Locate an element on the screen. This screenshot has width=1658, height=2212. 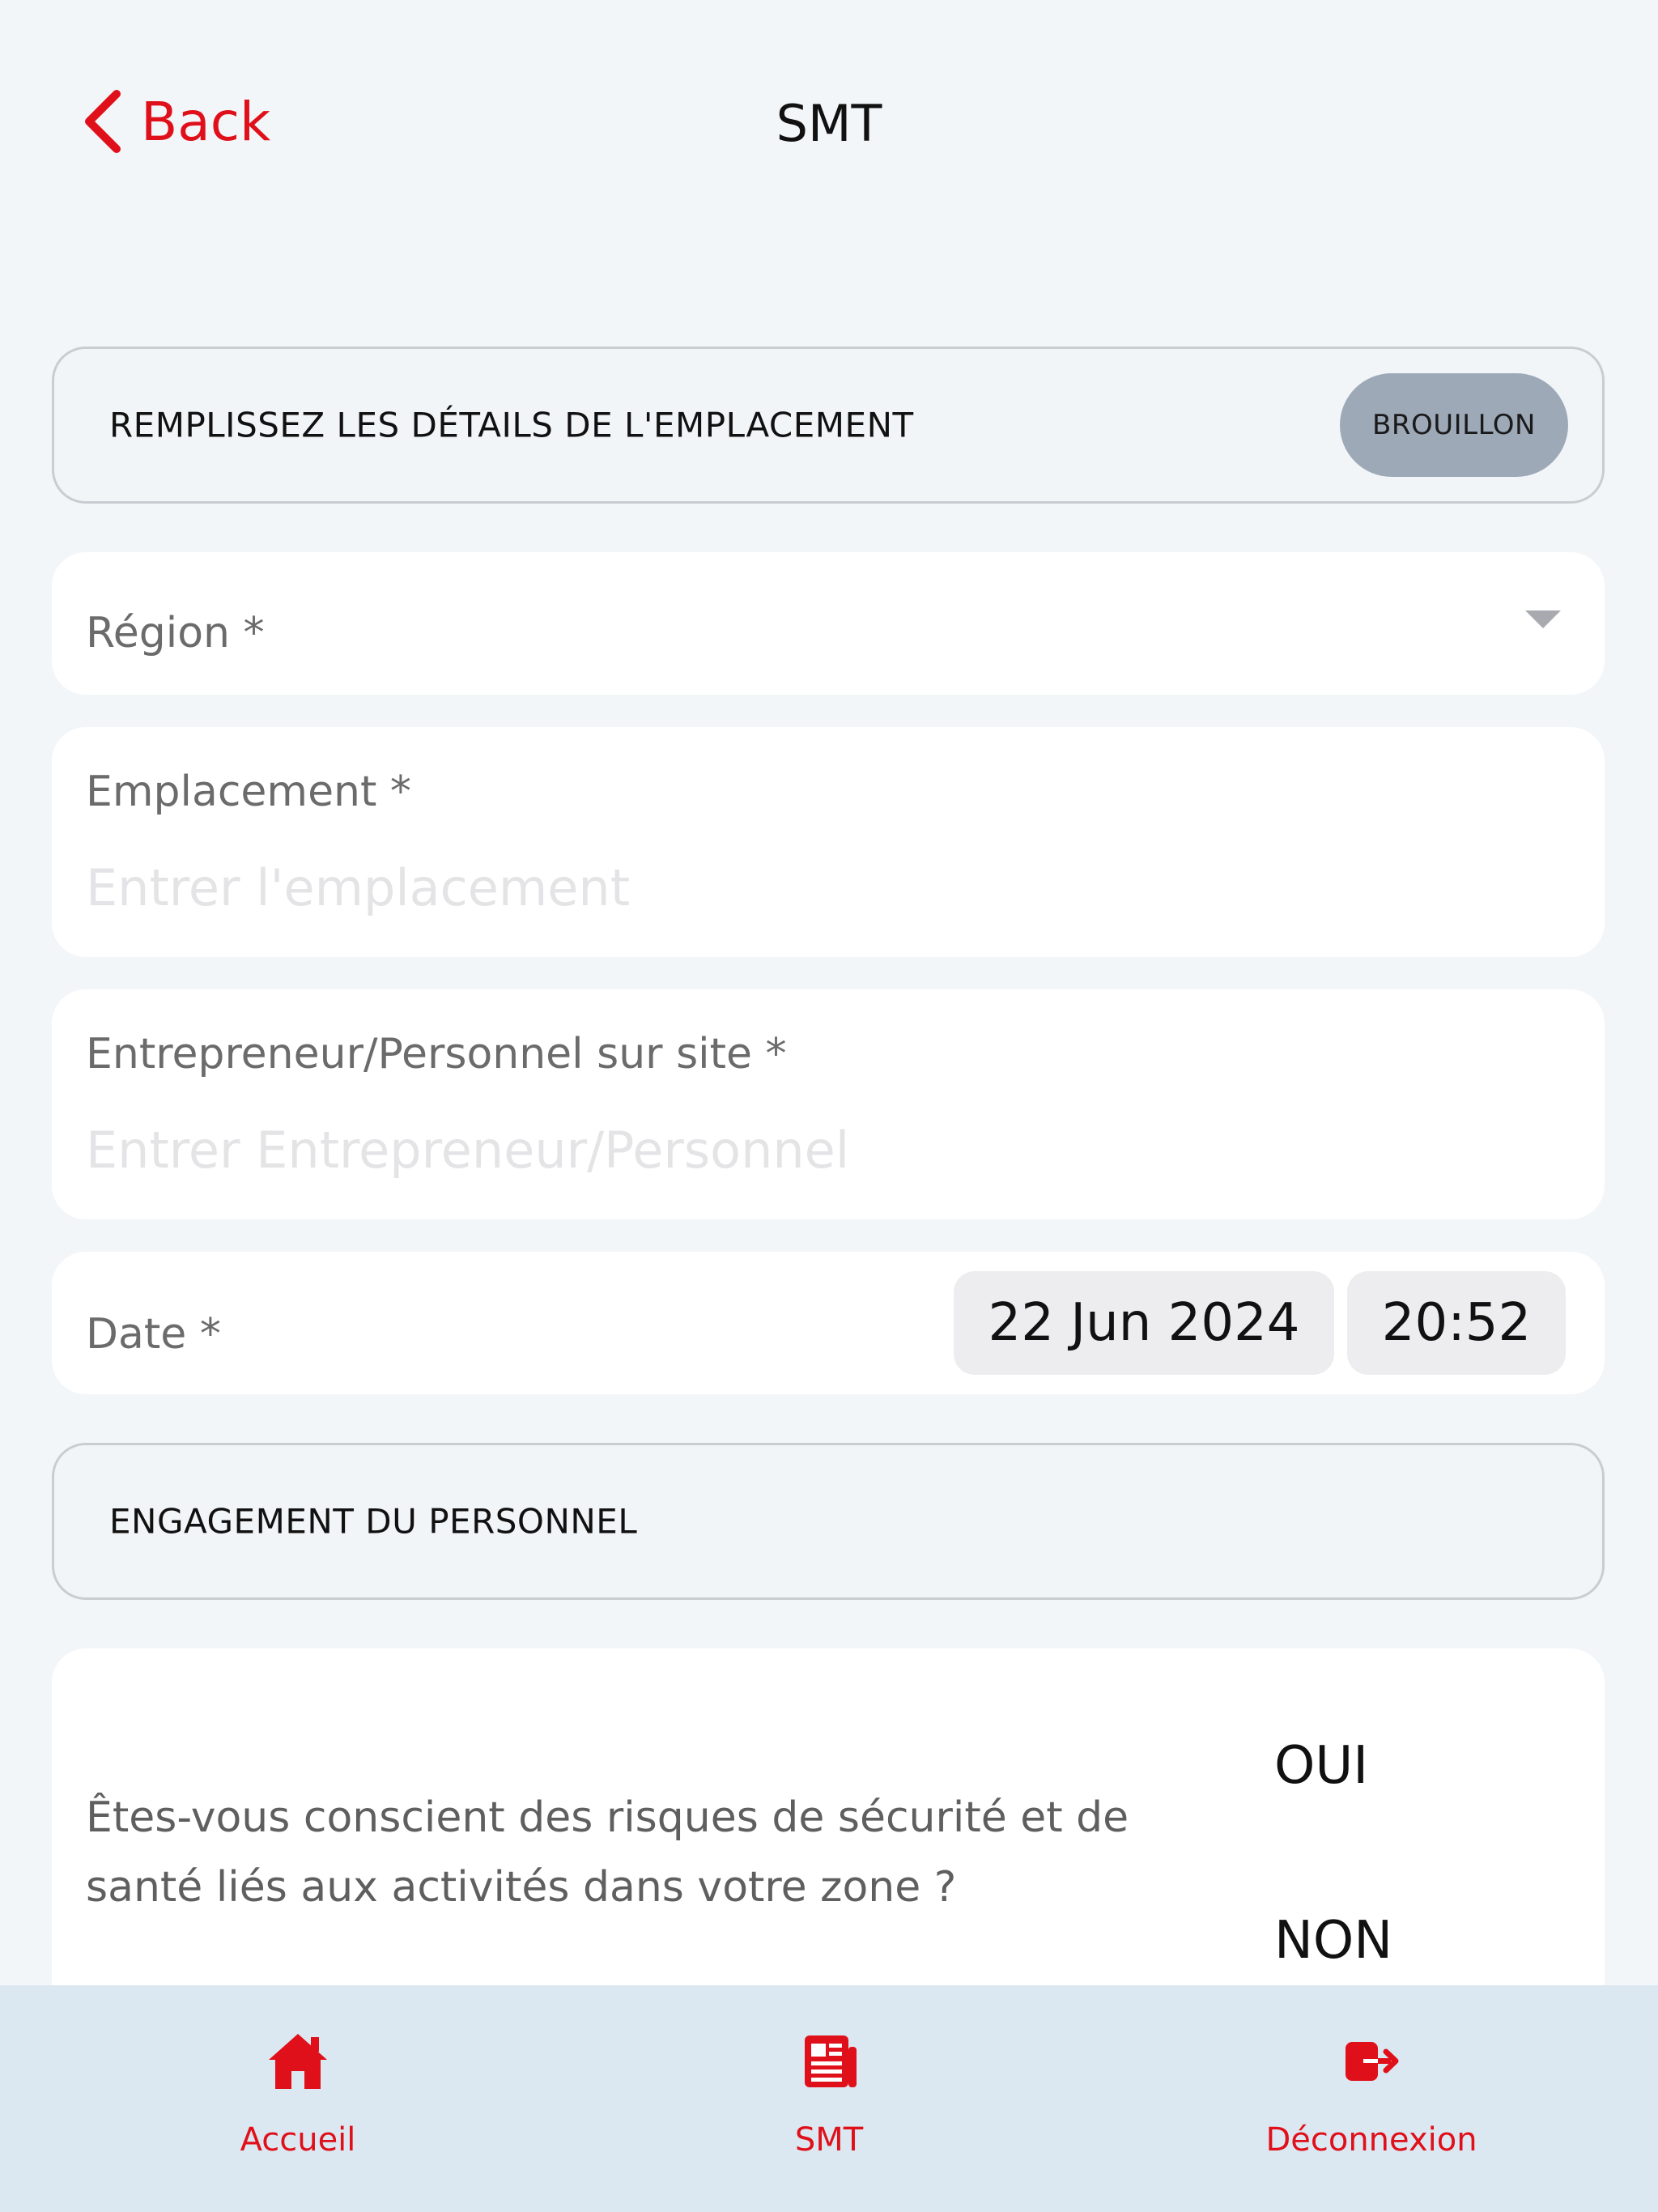
tab-label: Déconnexion is located at coordinates (1371, 2140).